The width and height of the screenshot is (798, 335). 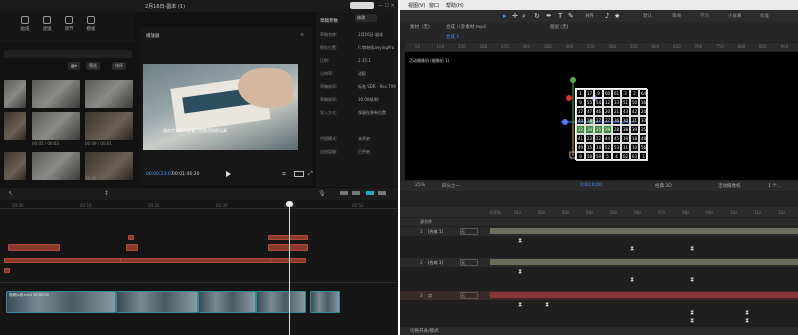 I want to click on menu-help: 帮助(H), so click(x=455, y=5).